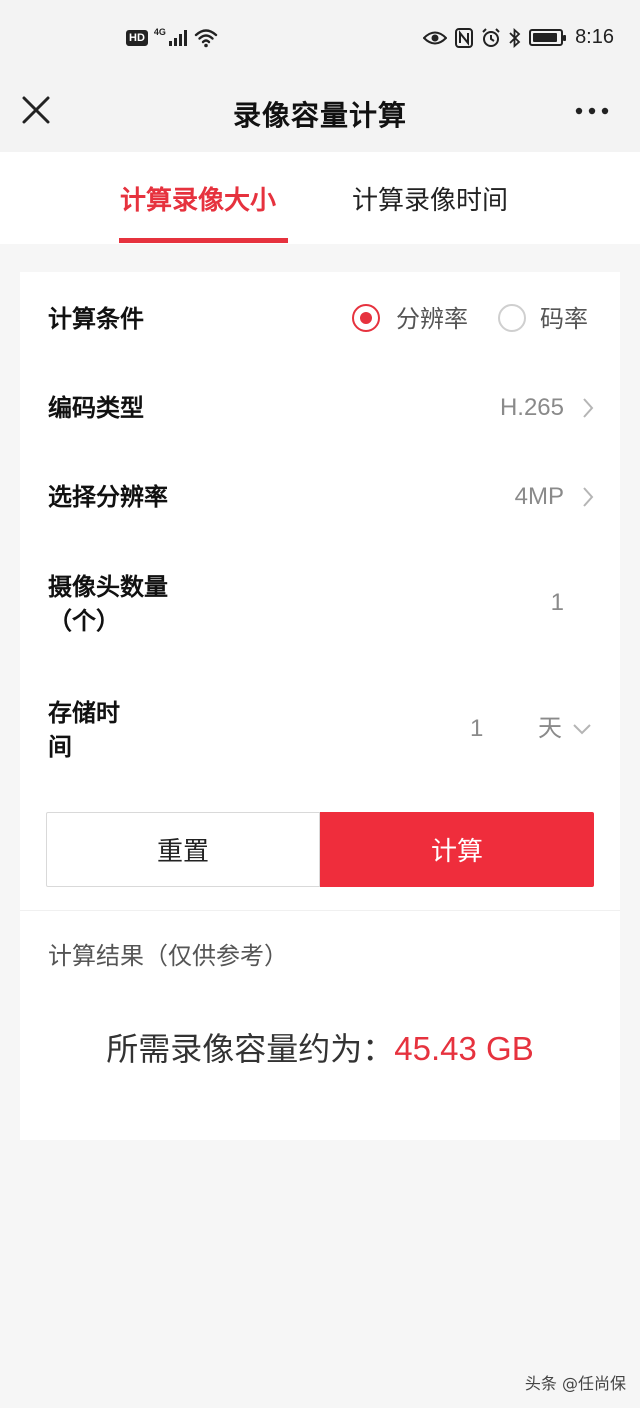 This screenshot has height=1408, width=640. What do you see at coordinates (203, 240) in the screenshot?
I see `active-tab-indicator` at bounding box center [203, 240].